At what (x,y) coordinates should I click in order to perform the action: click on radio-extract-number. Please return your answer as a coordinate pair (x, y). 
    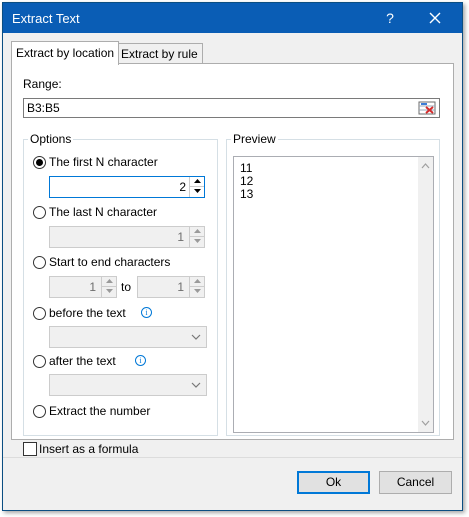
    Looking at the image, I should click on (39, 411).